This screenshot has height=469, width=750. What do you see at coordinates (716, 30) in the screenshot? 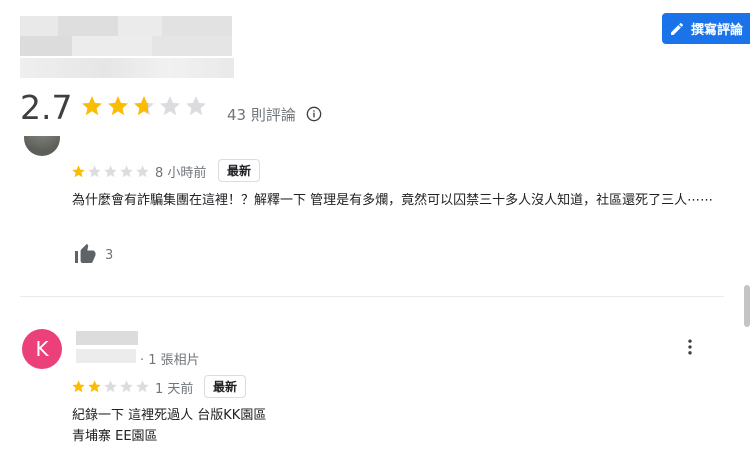
I see `write-review-label: 撰寫評論` at bounding box center [716, 30].